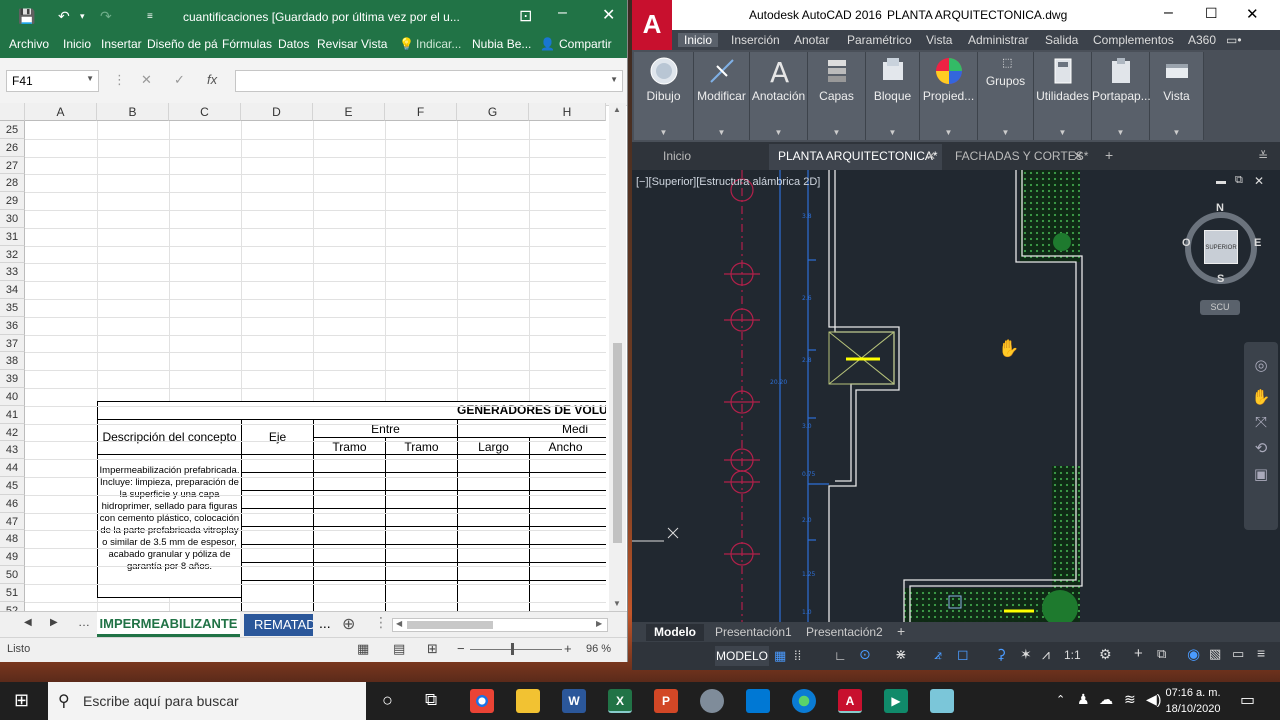 The width and height of the screenshot is (1280, 720). Describe the element at coordinates (12, 575) in the screenshot. I see `row-header: 50` at that location.